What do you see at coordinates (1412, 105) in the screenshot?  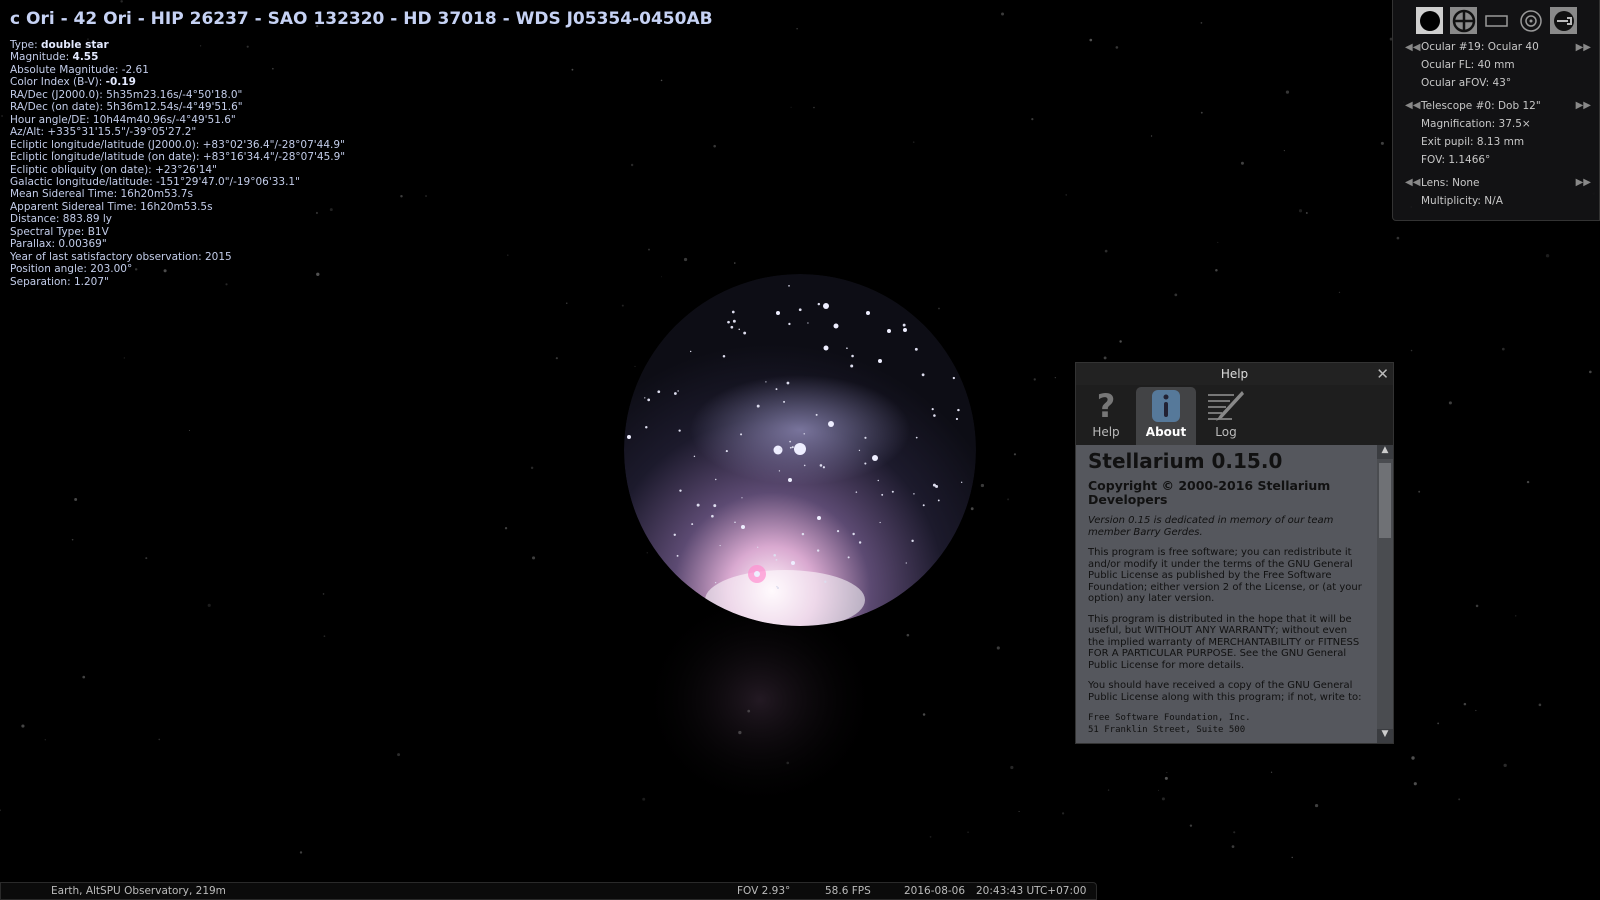 I see `previous-telescope-icon: ◀◀` at bounding box center [1412, 105].